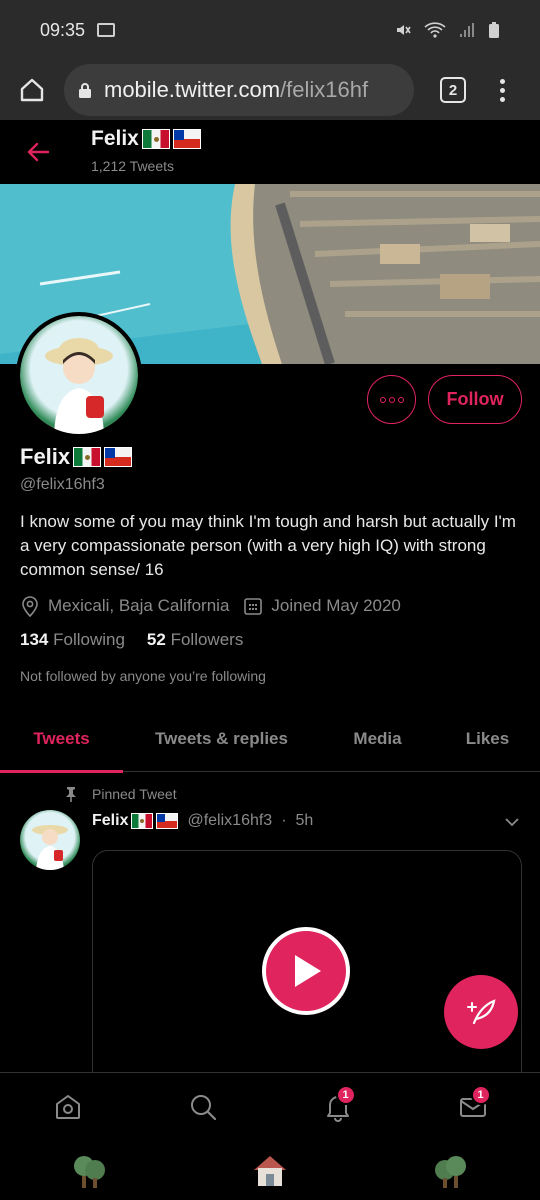  I want to click on profile-name-row: Felix, so click(76, 457).